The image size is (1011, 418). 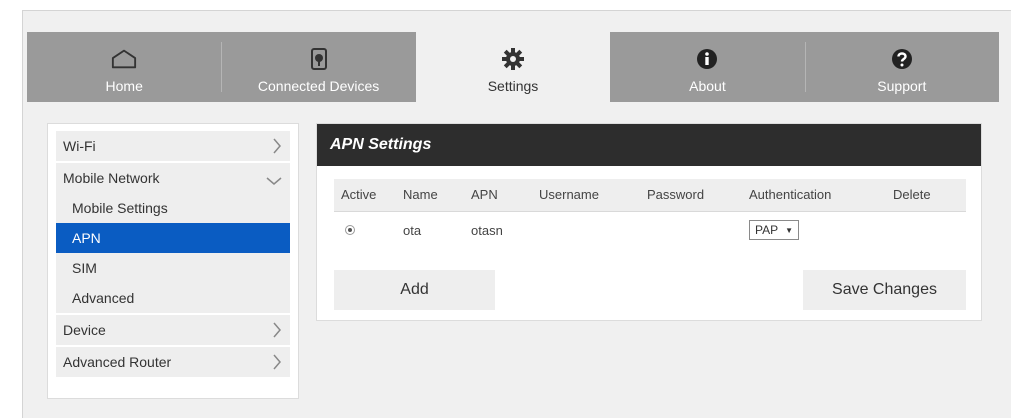 What do you see at coordinates (368, 230) in the screenshot?
I see `active-cell` at bounding box center [368, 230].